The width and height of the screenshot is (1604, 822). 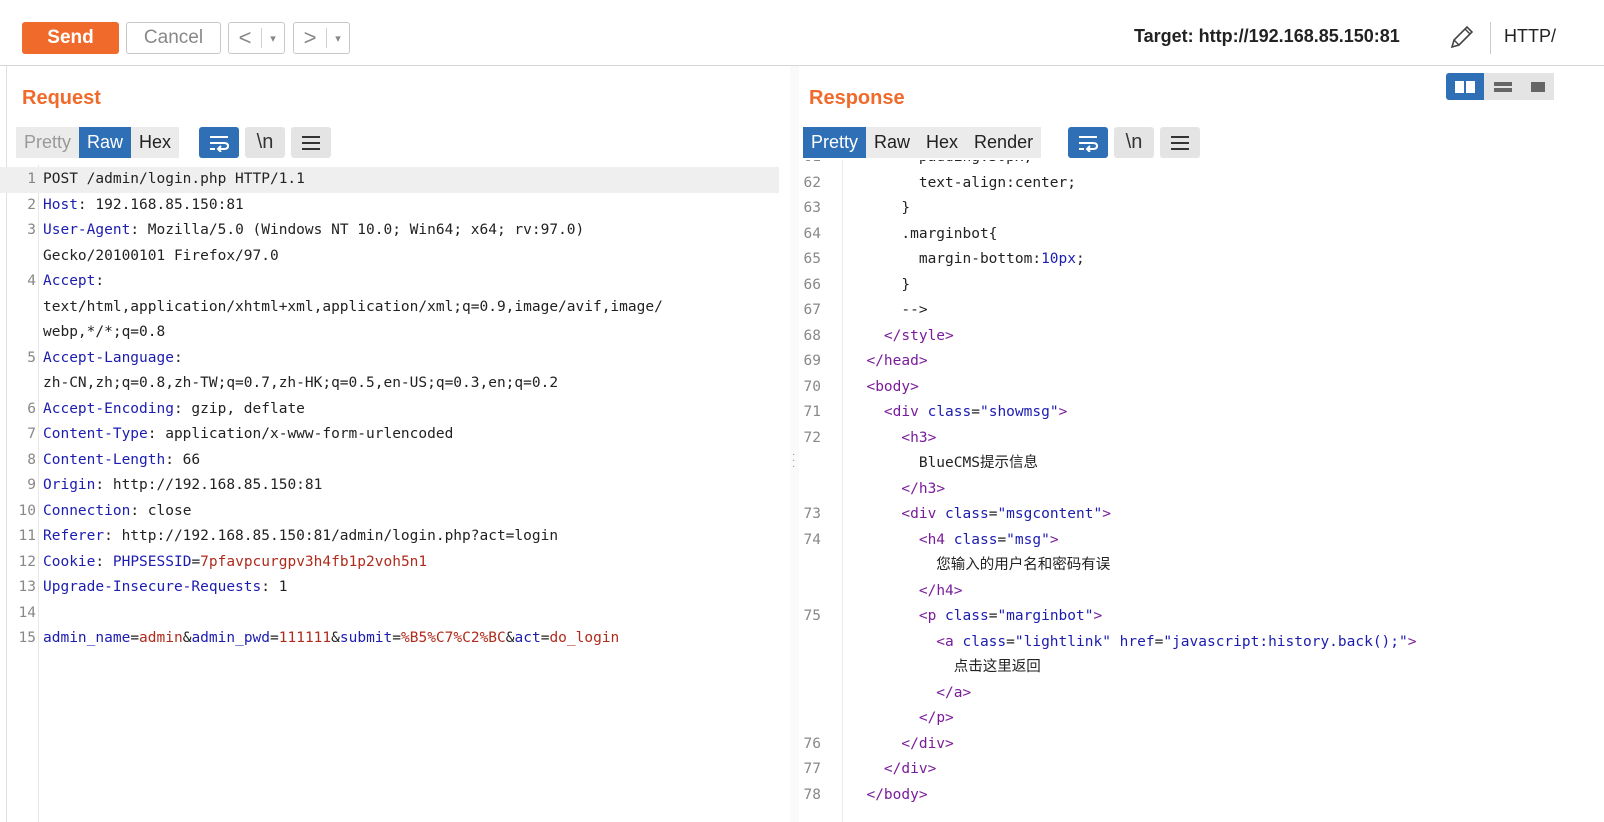 What do you see at coordinates (274, 587) in the screenshot?
I see `code-token: : 1` at bounding box center [274, 587].